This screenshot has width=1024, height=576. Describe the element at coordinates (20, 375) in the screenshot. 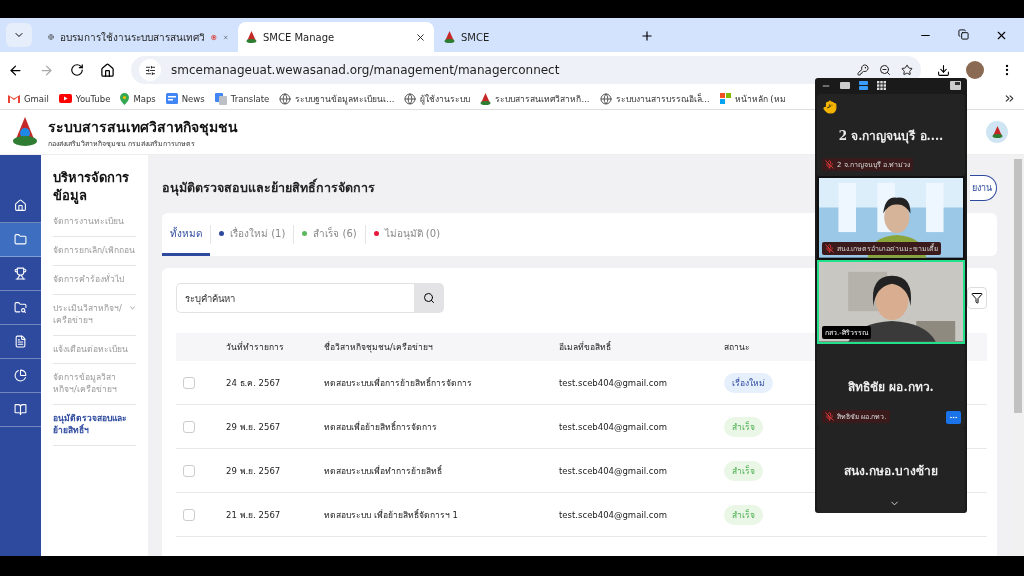

I see `pie-chart-icon` at that location.